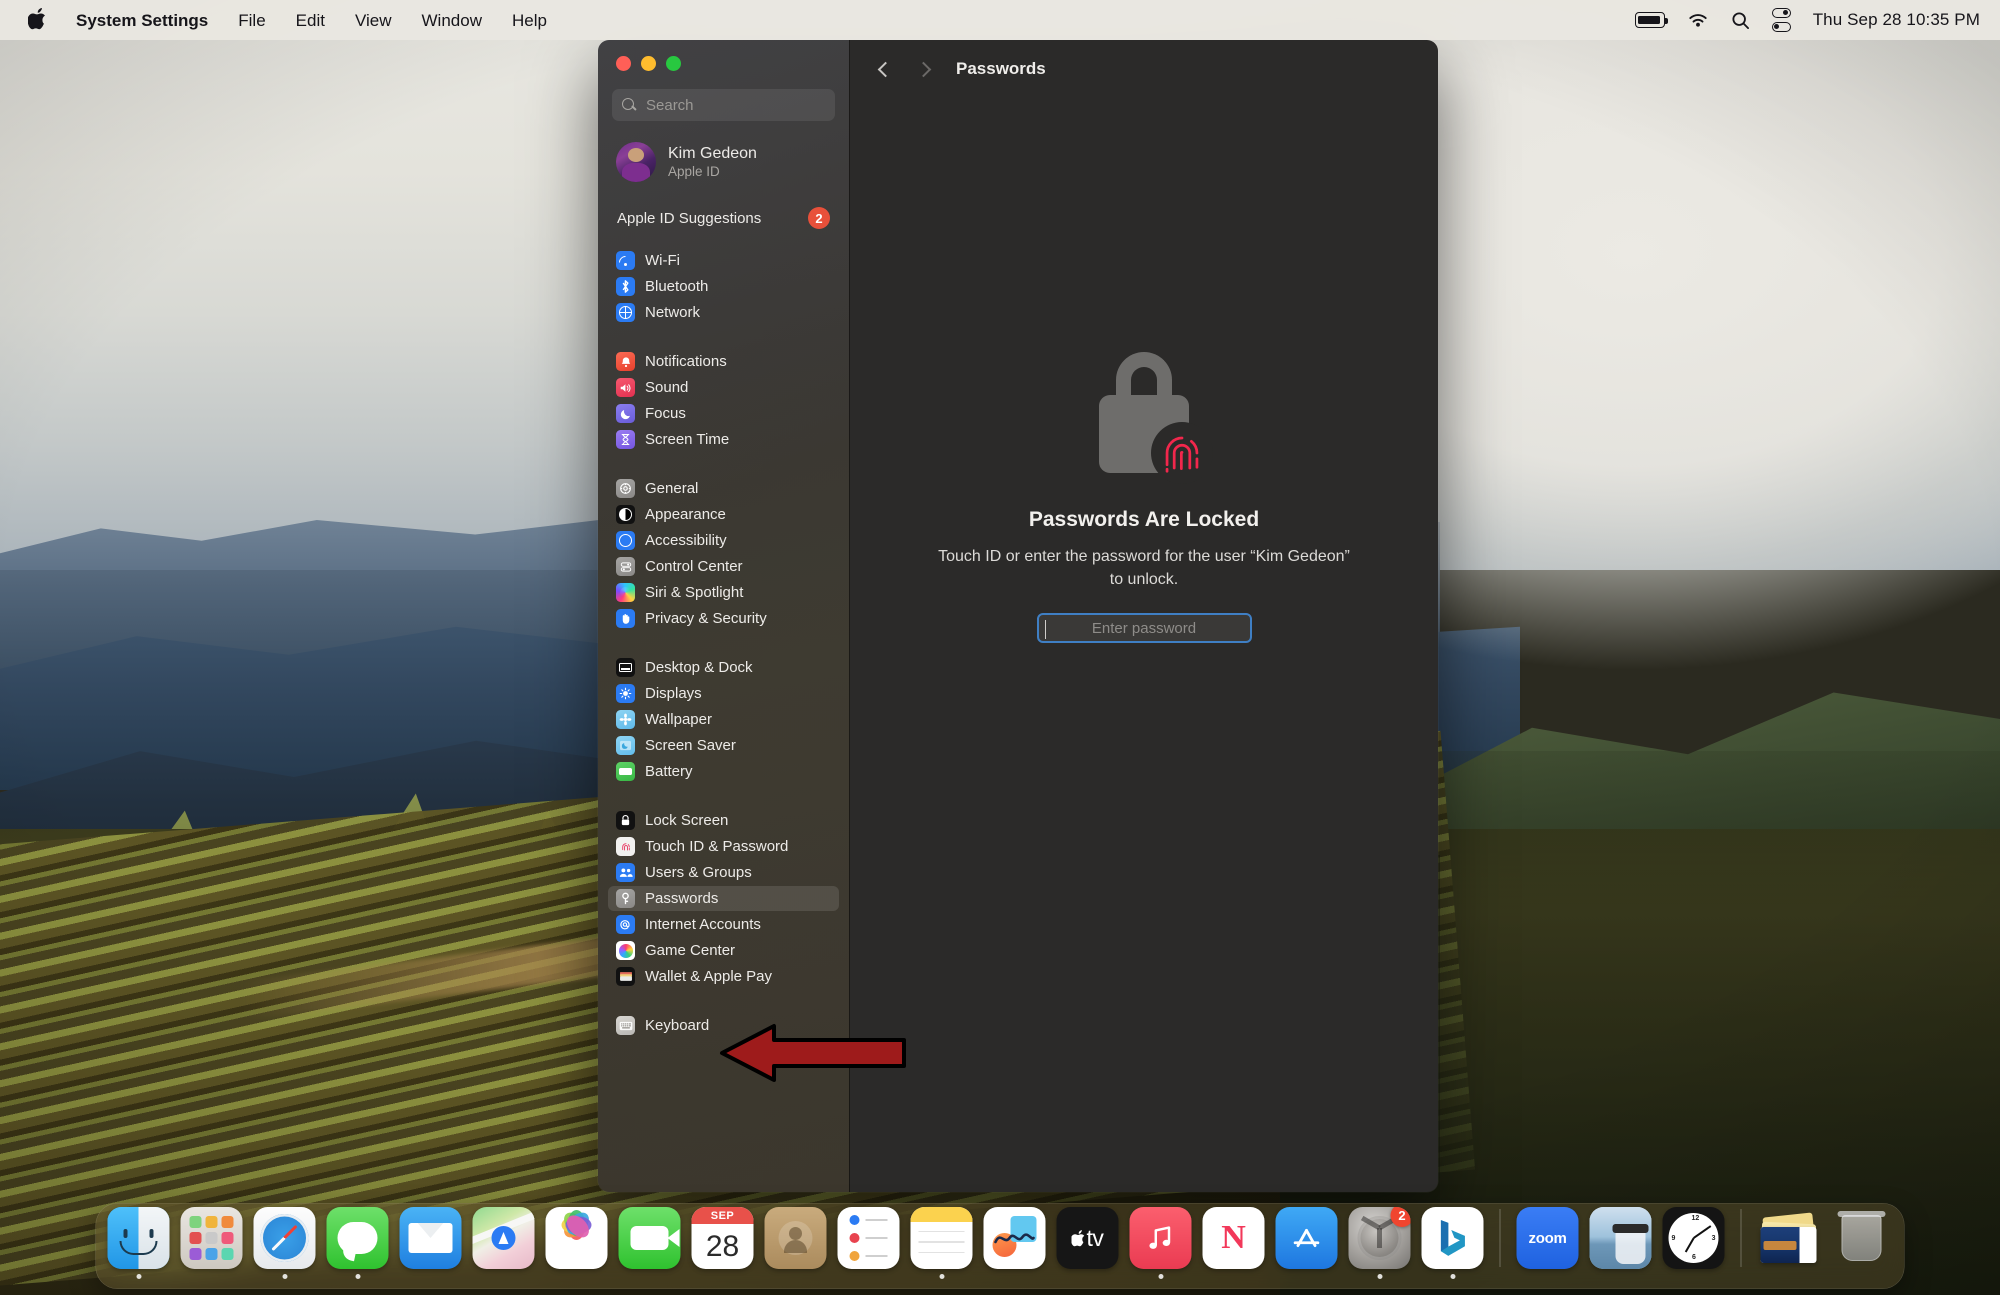 This screenshot has height=1295, width=2000. I want to click on sidebar-item-wi-fi: Wi-Fi, so click(723, 260).